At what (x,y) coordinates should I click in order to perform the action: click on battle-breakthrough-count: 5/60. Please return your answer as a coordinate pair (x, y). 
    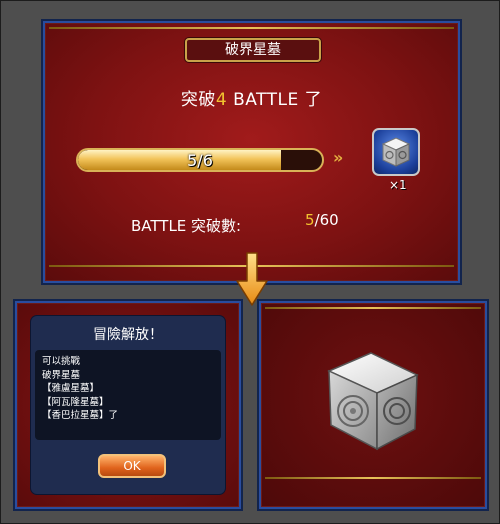
    Looking at the image, I should click on (322, 220).